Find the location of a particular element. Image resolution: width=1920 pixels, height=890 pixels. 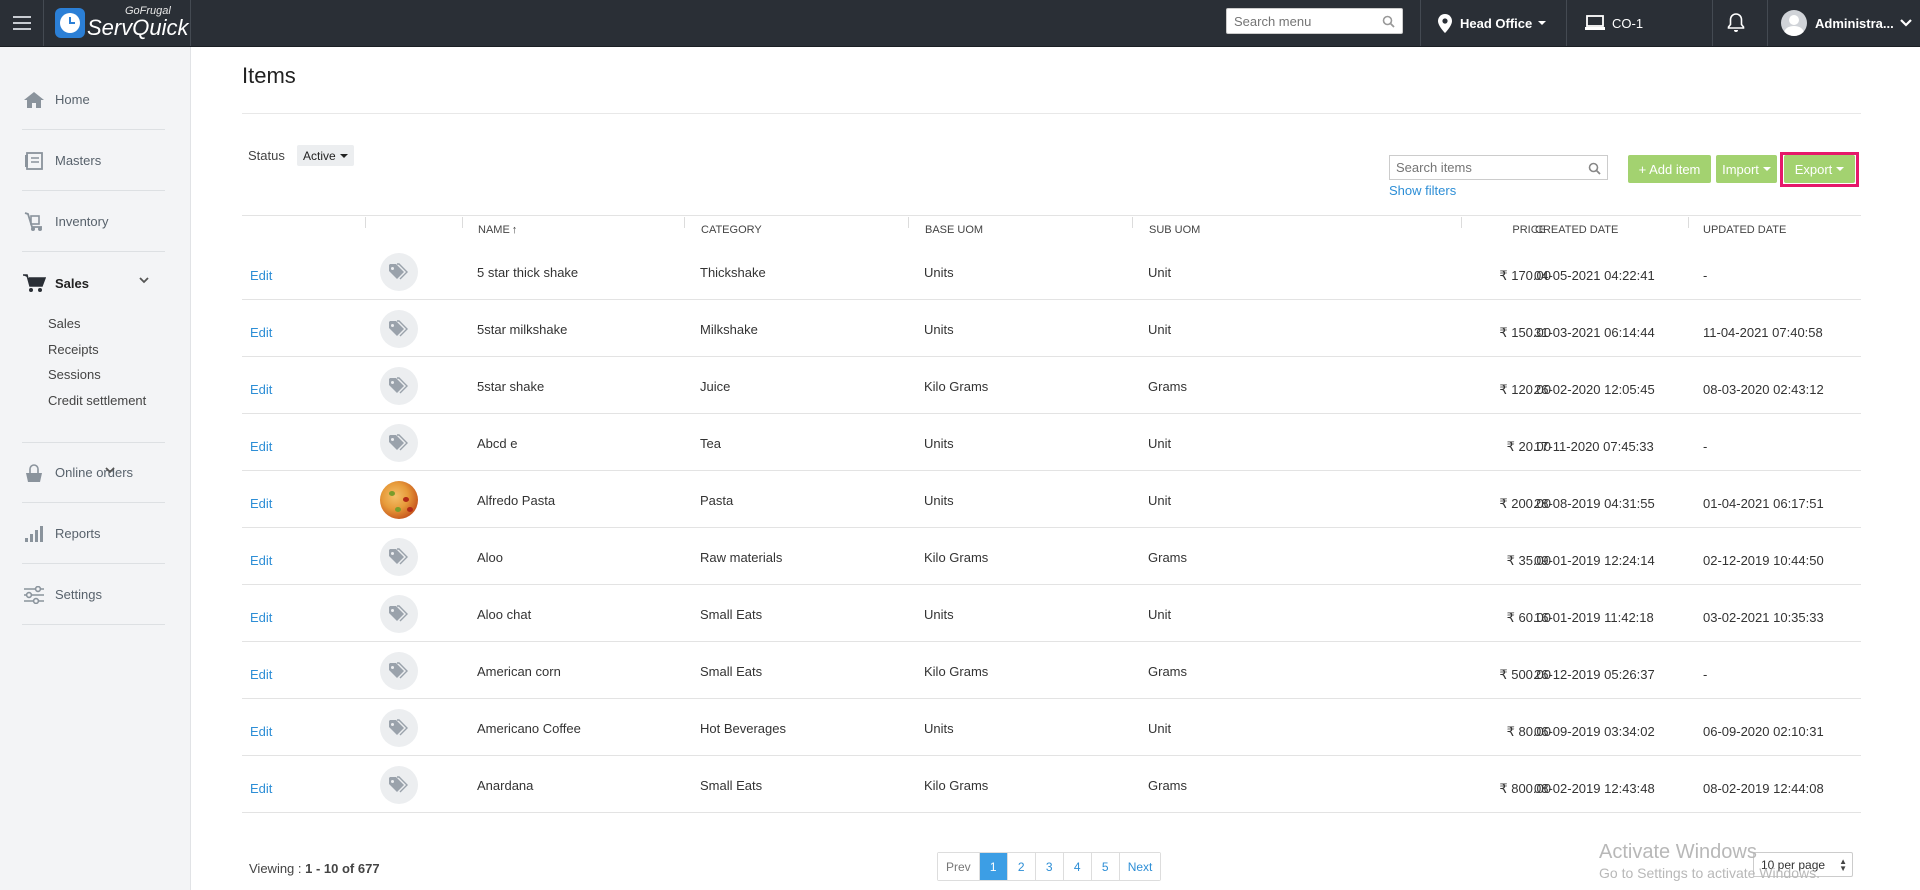

page-title: Items is located at coordinates (269, 75).